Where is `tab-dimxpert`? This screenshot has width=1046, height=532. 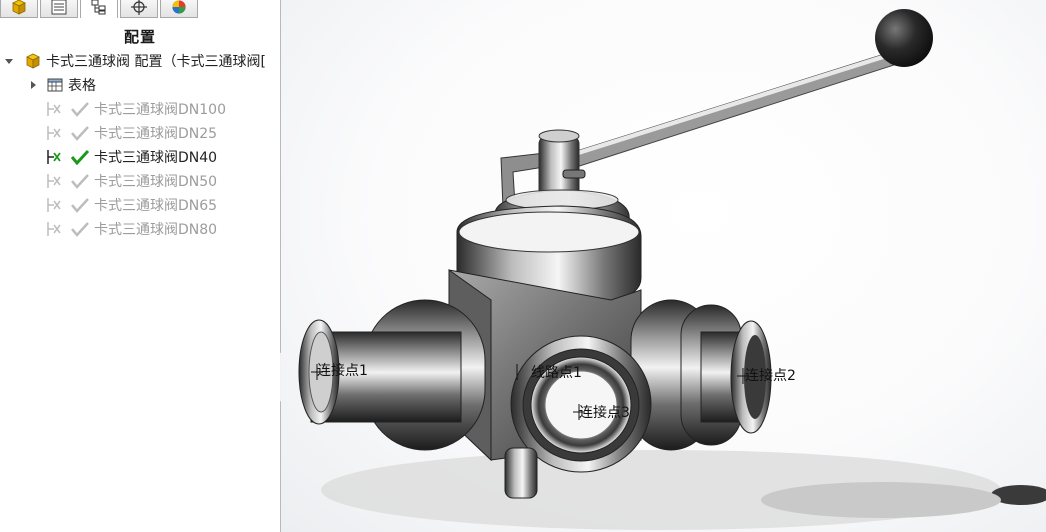 tab-dimxpert is located at coordinates (139, 9).